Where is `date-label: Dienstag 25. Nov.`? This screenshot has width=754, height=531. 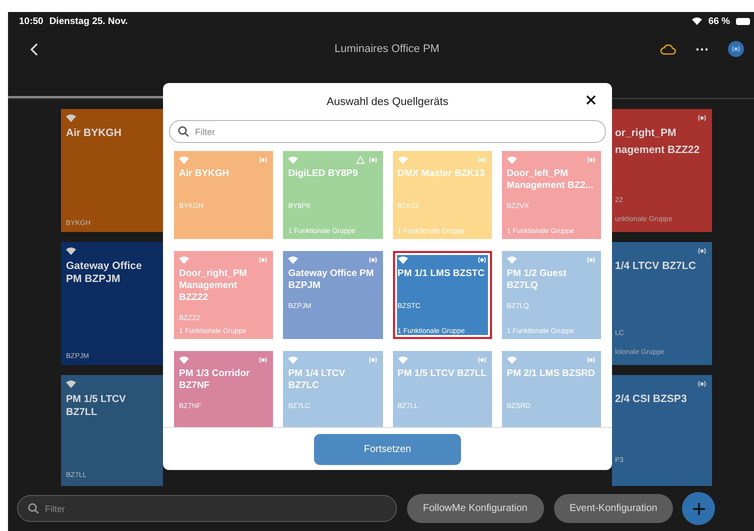 date-label: Dienstag 25. Nov. is located at coordinates (88, 21).